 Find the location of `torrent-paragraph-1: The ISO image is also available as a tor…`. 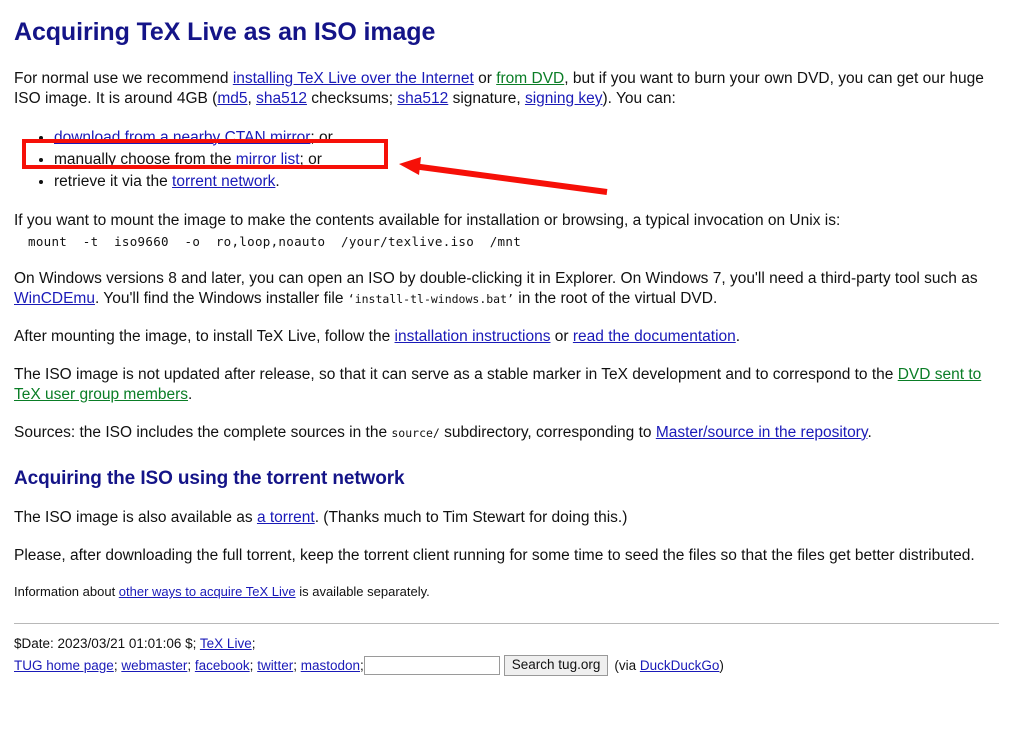

torrent-paragraph-1: The ISO image is also available as a tor… is located at coordinates (506, 518).